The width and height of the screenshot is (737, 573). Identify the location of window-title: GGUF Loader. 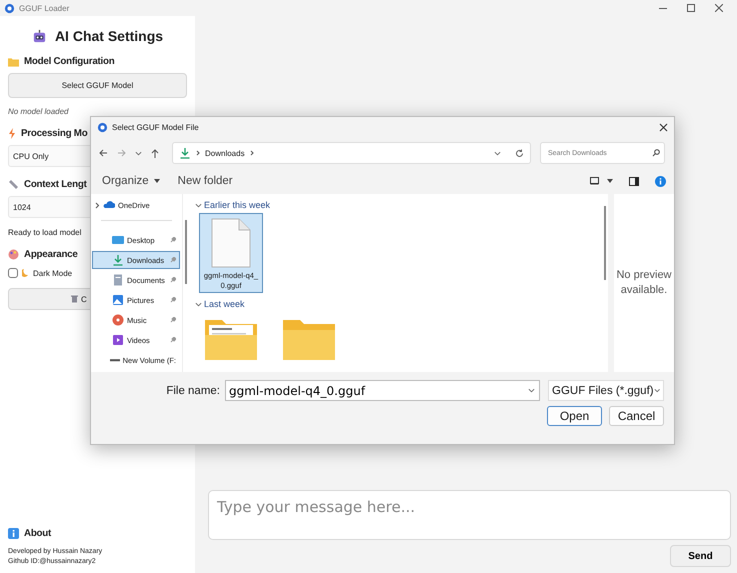
(44, 8).